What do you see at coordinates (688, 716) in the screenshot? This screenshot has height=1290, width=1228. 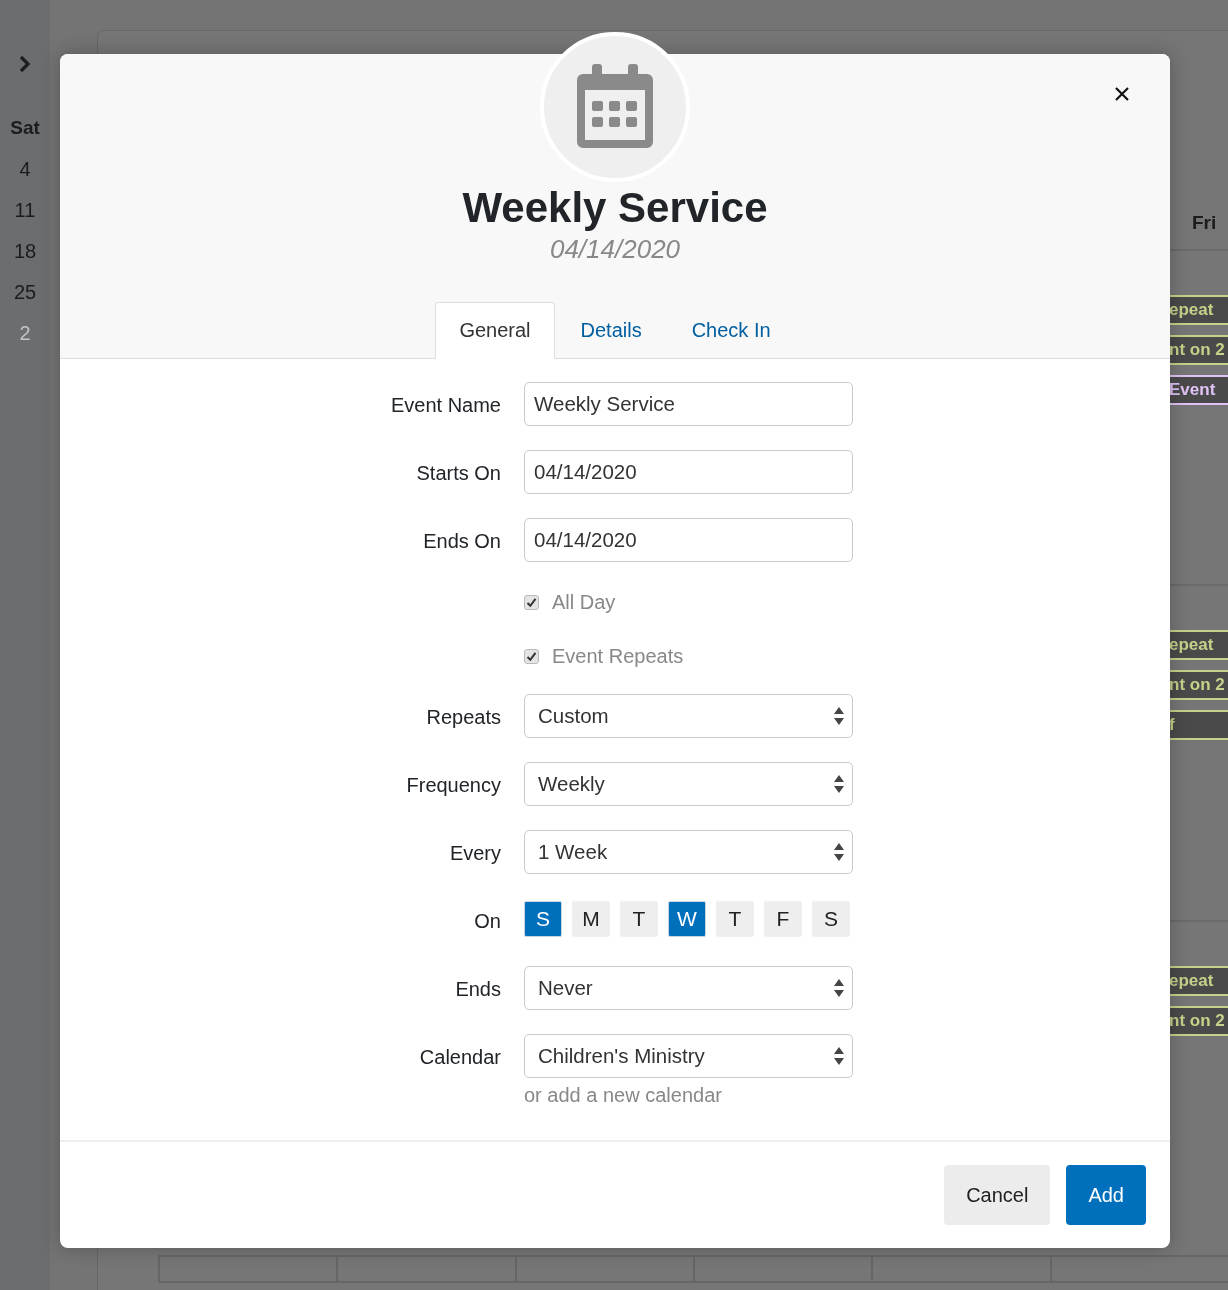 I see `select-field: Custom` at bounding box center [688, 716].